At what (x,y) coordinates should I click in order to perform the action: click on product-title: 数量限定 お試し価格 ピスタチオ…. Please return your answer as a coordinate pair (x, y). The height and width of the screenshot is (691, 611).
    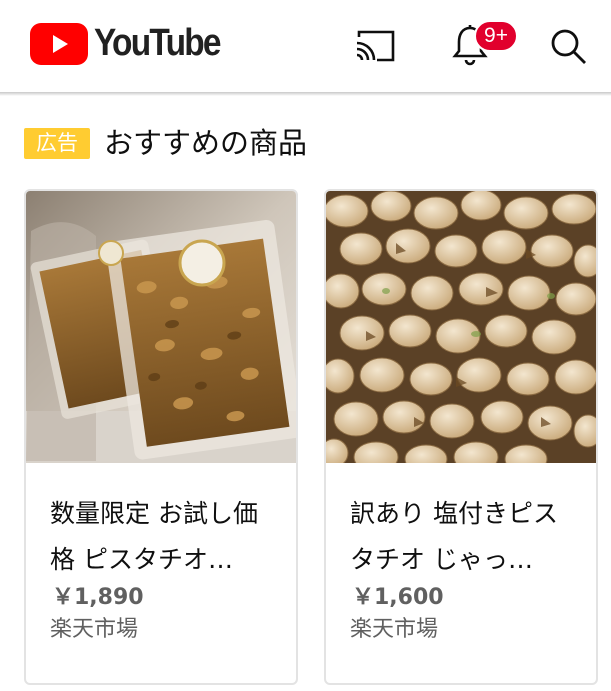
    Looking at the image, I should click on (166, 537).